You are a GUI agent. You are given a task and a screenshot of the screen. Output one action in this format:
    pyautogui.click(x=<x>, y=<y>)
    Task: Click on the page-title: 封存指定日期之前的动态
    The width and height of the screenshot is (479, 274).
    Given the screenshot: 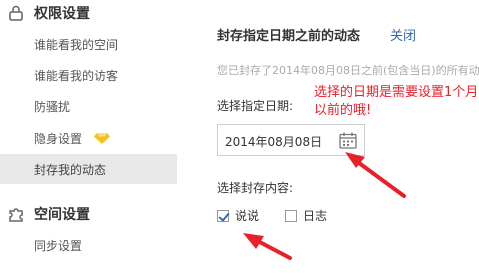 What is the action you would take?
    pyautogui.click(x=289, y=36)
    